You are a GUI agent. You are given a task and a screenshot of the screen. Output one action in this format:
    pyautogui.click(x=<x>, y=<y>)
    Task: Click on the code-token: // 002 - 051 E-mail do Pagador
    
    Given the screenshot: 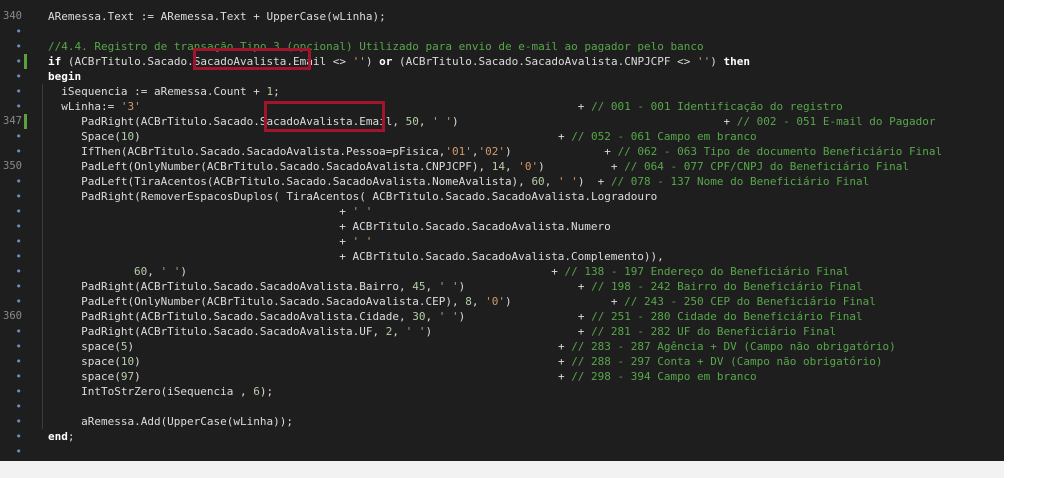 What is the action you would take?
    pyautogui.click(x=836, y=121)
    